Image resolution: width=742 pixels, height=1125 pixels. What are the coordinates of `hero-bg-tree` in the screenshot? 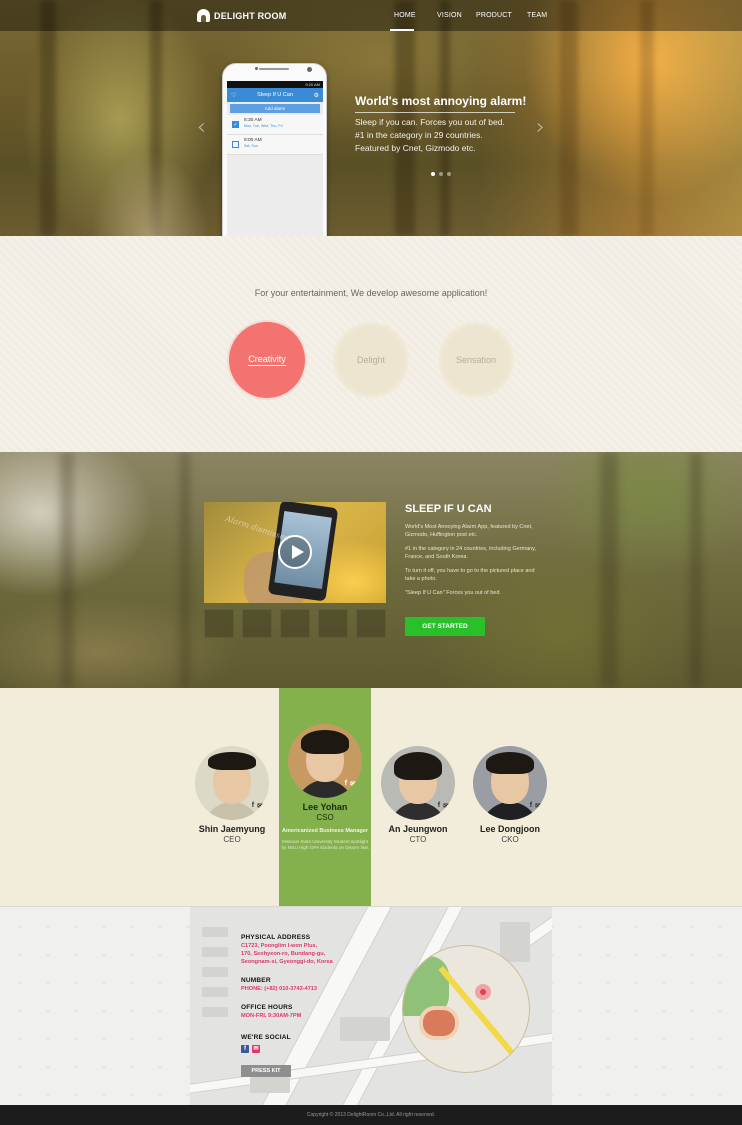 It's located at (48, 118).